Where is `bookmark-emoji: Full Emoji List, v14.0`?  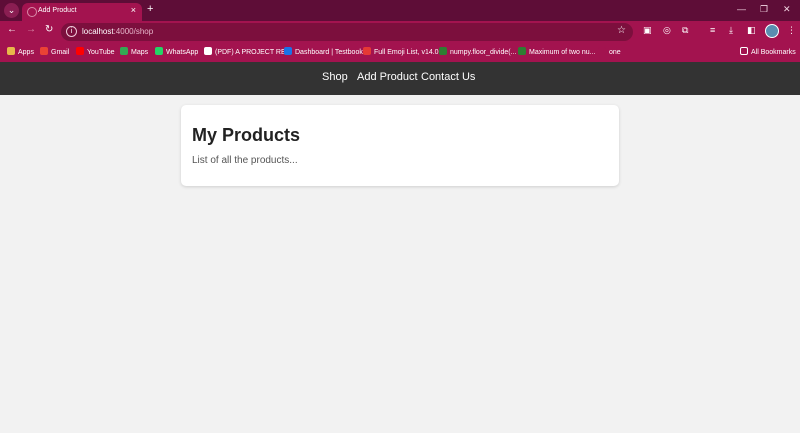
bookmark-emoji: Full Emoji List, v14.0 is located at coordinates (401, 51).